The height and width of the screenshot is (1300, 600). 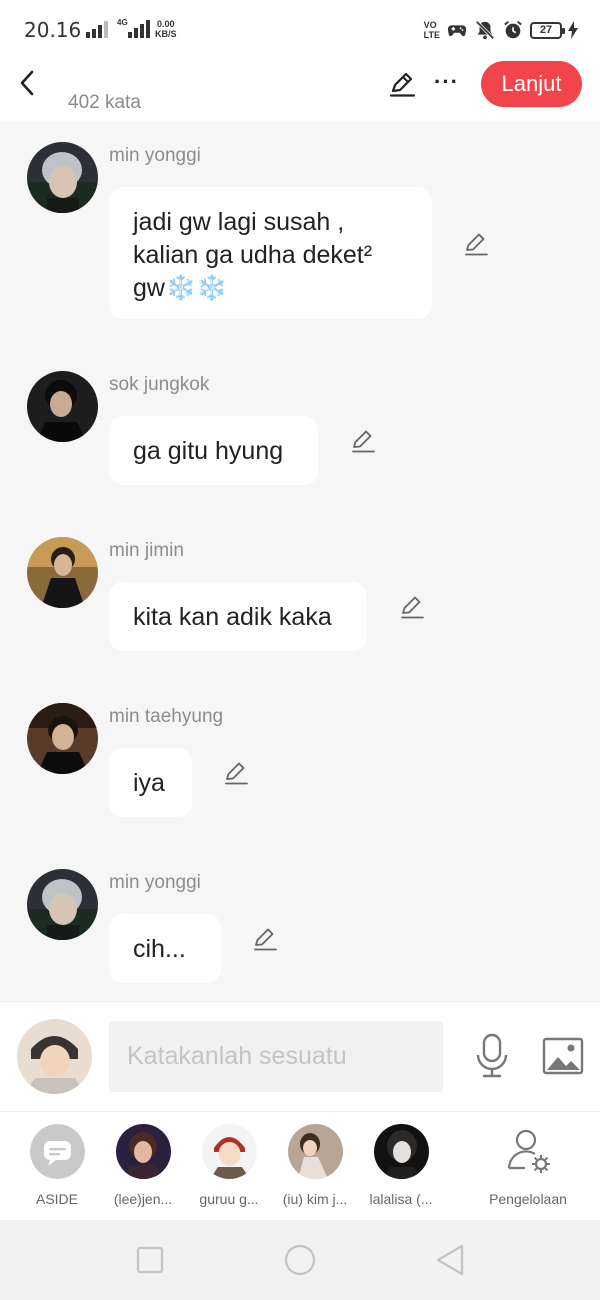 I want to click on home-icon, so click(x=300, y=1260).